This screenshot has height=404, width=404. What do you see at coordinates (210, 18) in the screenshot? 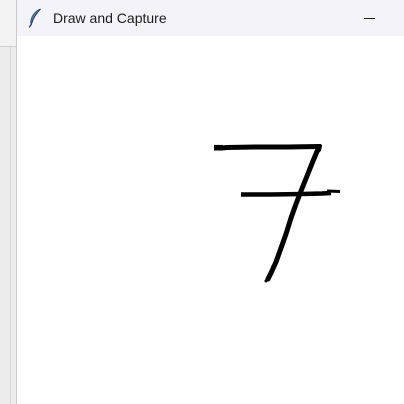
I see `title-bar: Draw and Capture` at bounding box center [210, 18].